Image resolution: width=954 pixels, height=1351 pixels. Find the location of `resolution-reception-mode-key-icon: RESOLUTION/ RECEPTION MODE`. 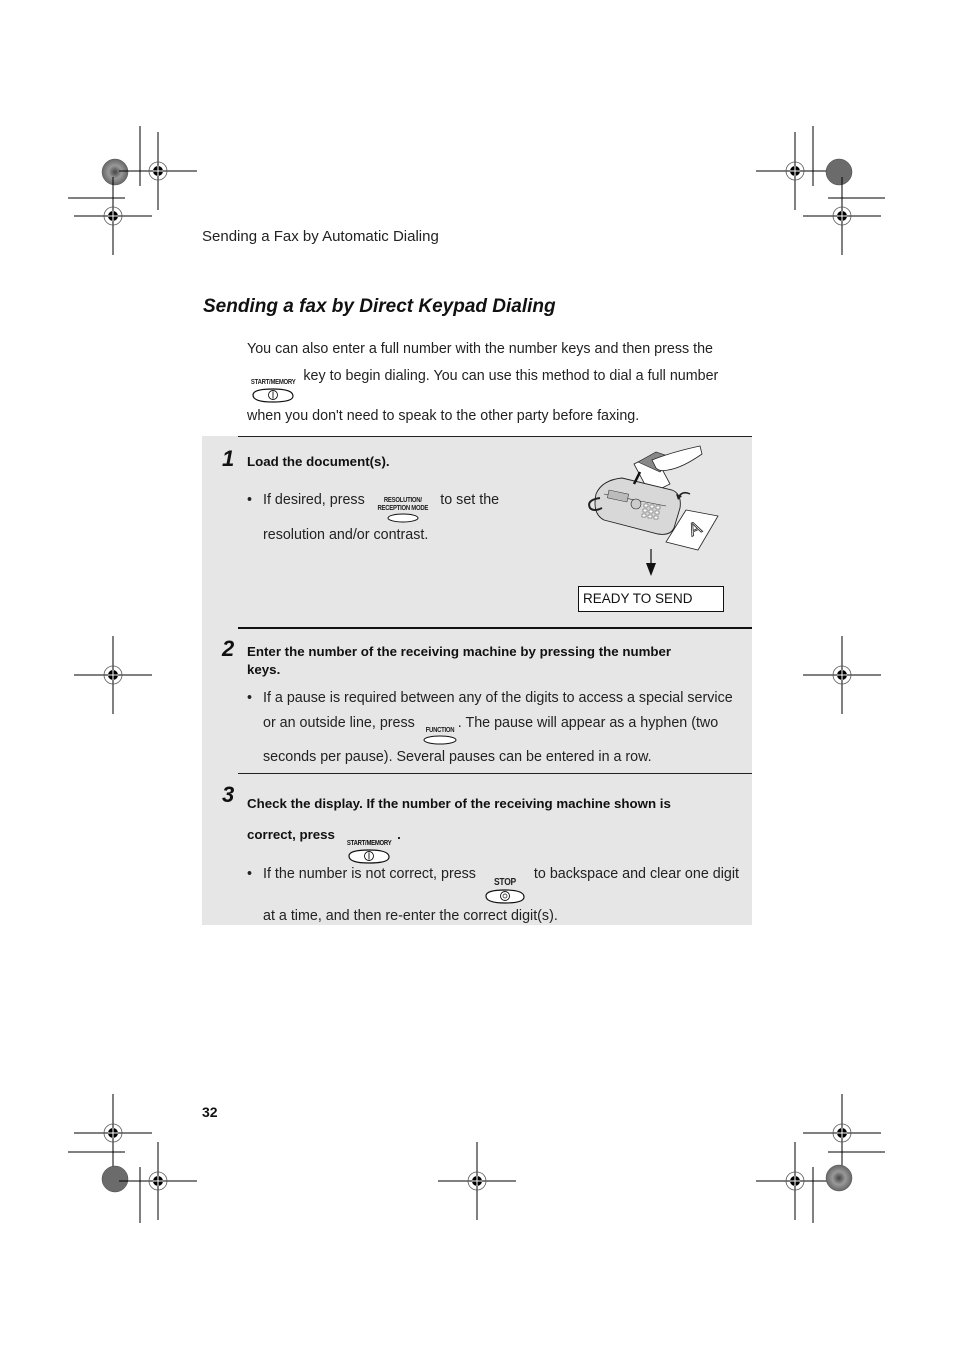

resolution-reception-mode-key-icon: RESOLUTION/ RECEPTION MODE is located at coordinates (403, 510).